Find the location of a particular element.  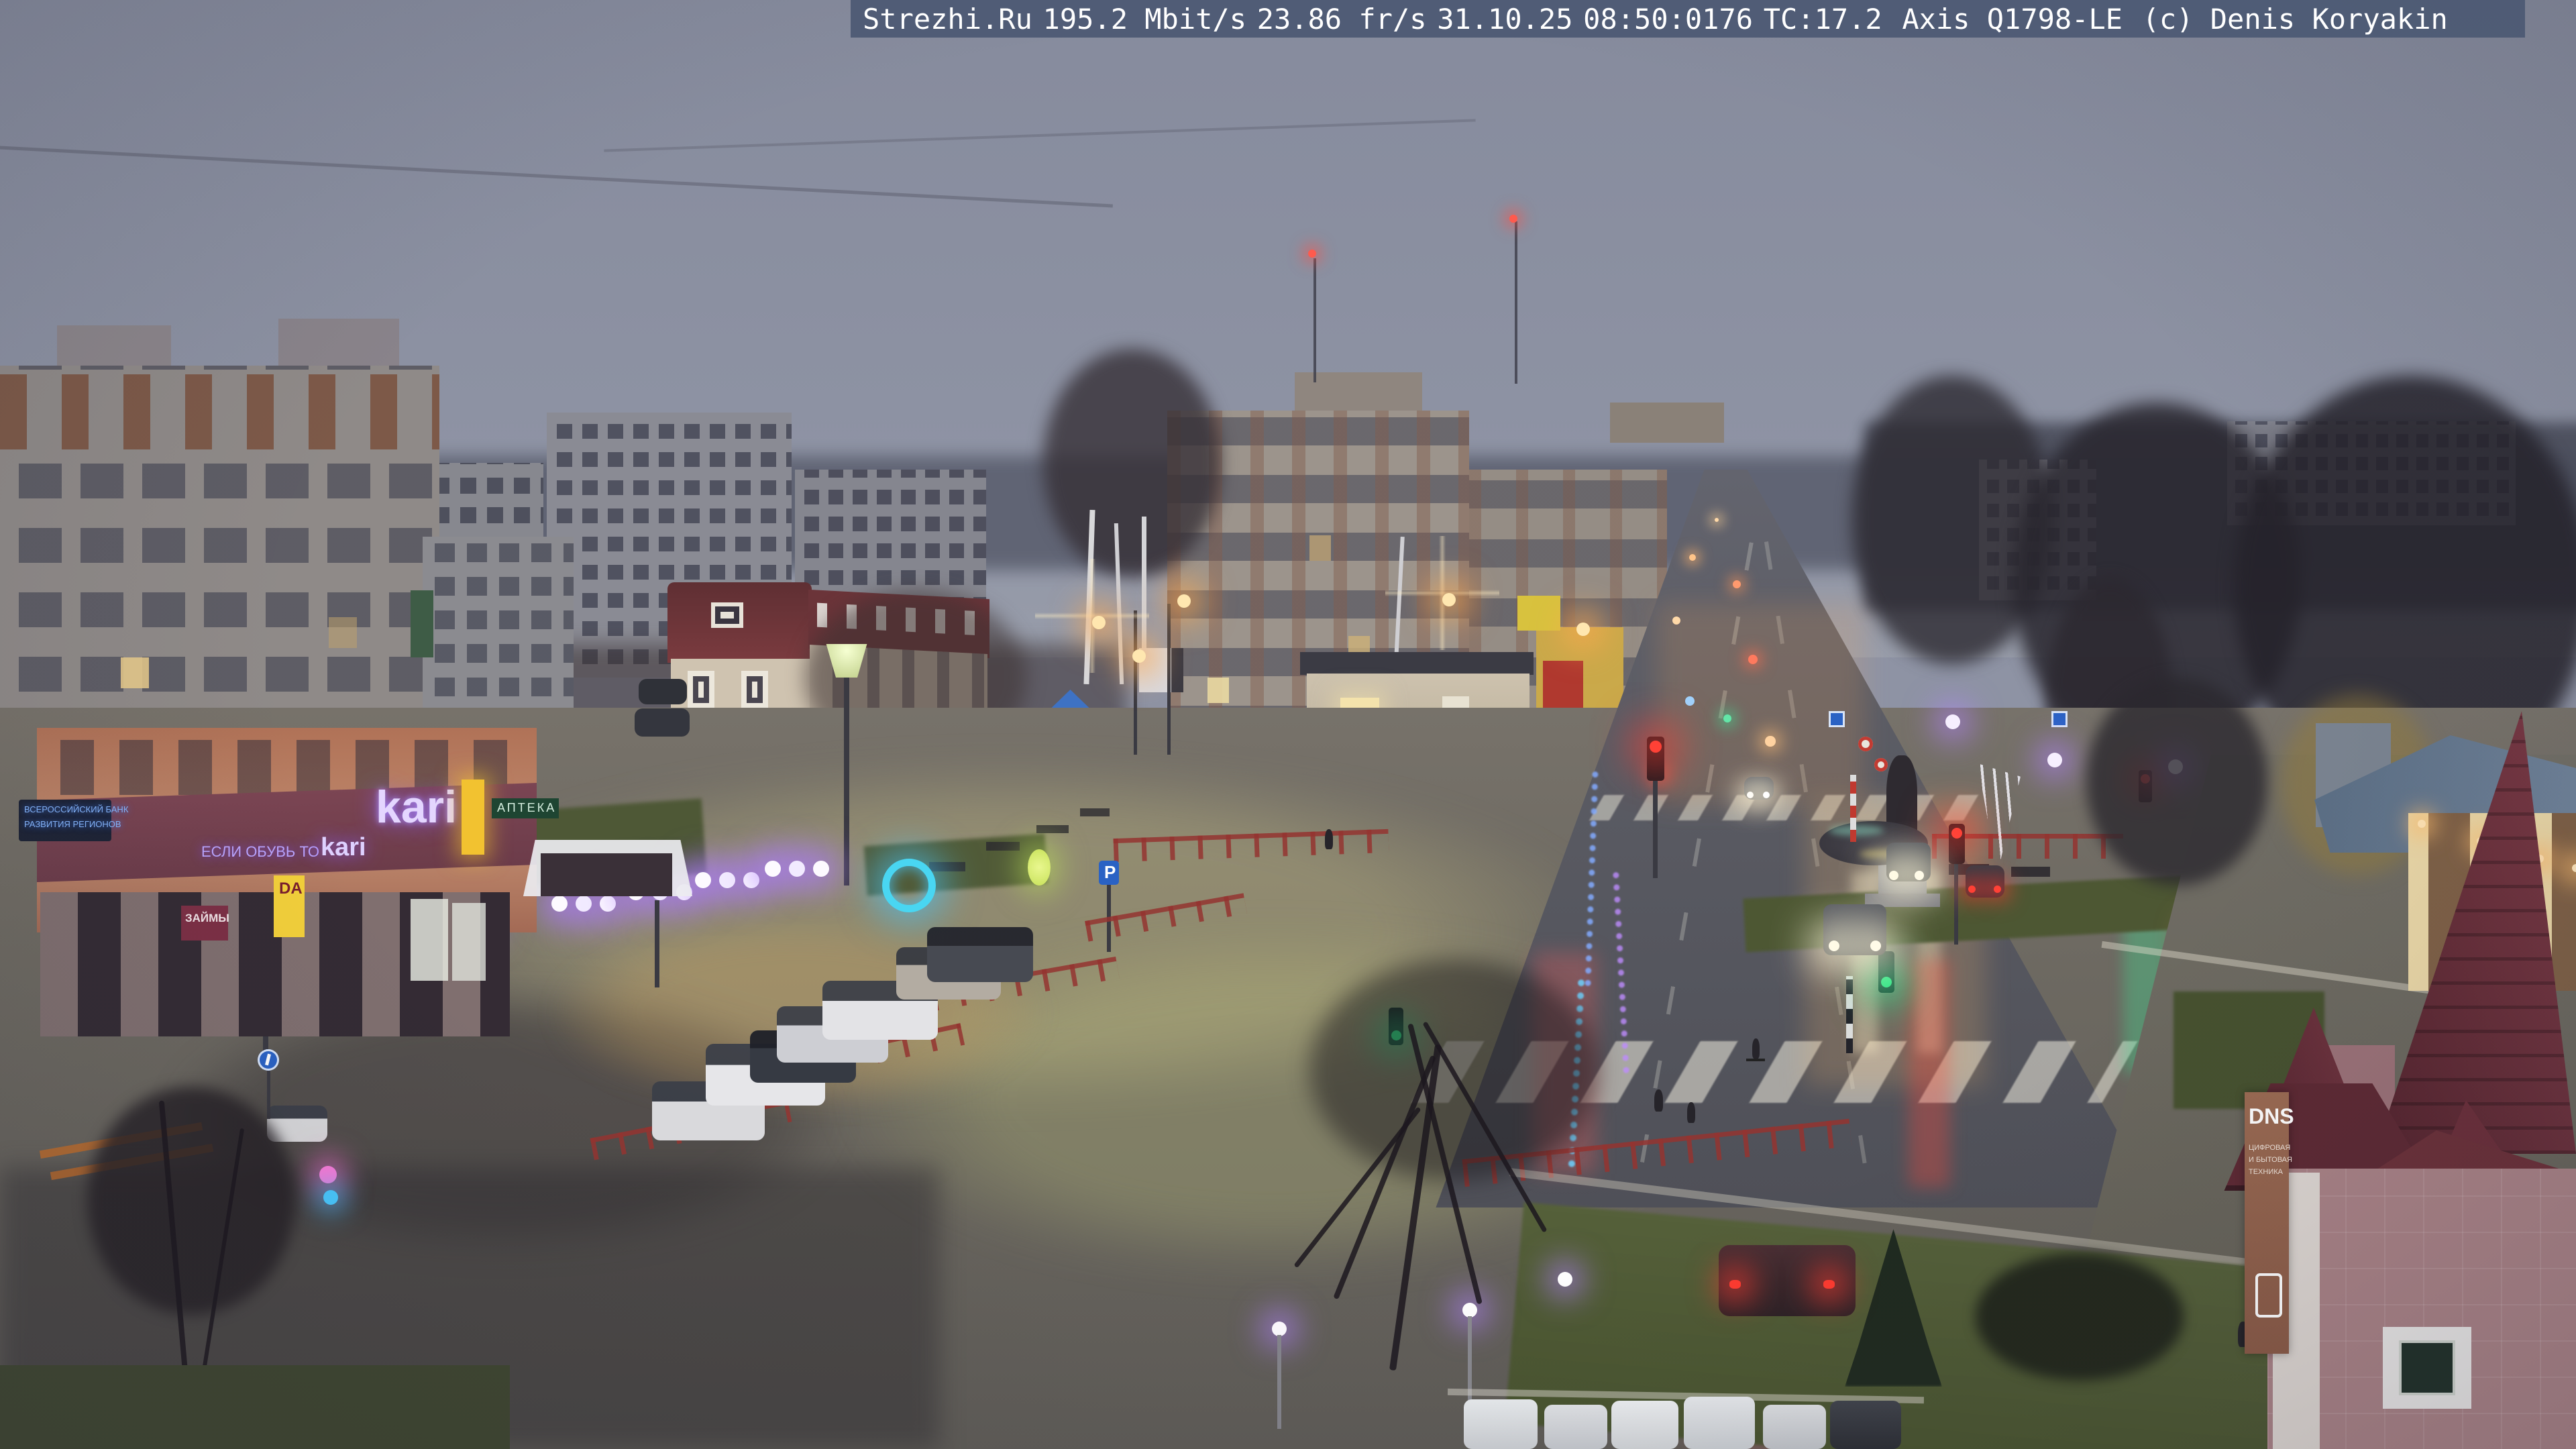

median-striped-pole is located at coordinates (1849, 1014).